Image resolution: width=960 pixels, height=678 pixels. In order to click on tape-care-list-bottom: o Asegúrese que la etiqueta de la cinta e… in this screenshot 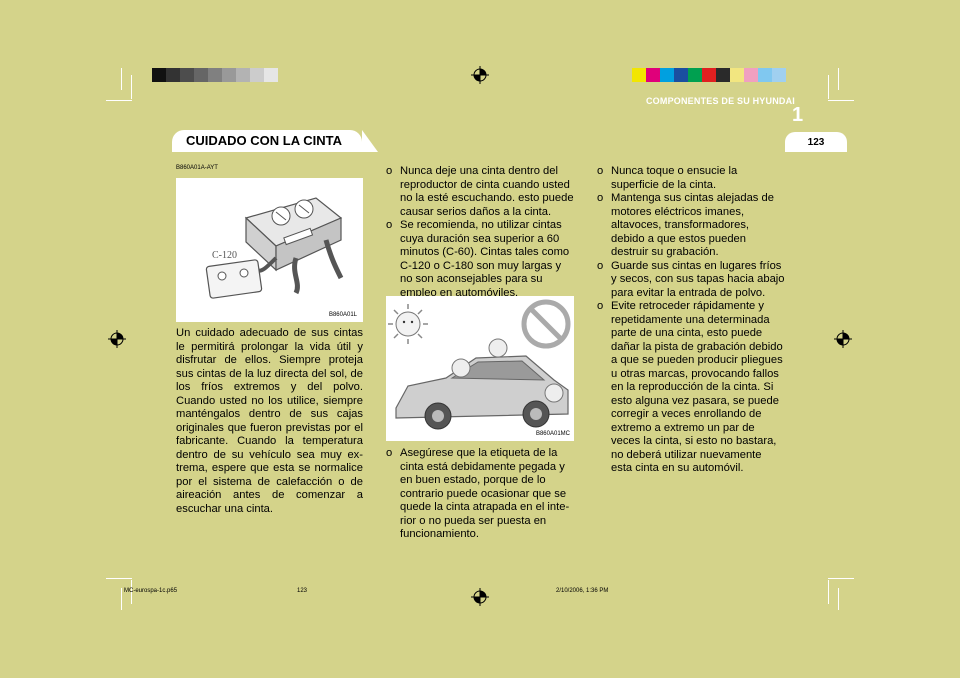, I will do `click(480, 494)`.